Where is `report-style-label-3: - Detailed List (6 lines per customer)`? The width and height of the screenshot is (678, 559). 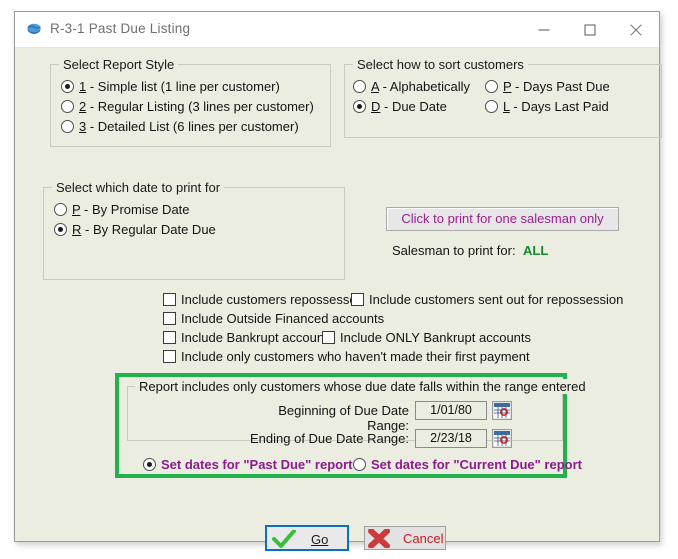 report-style-label-3: - Detailed List (6 lines per customer) is located at coordinates (192, 126).